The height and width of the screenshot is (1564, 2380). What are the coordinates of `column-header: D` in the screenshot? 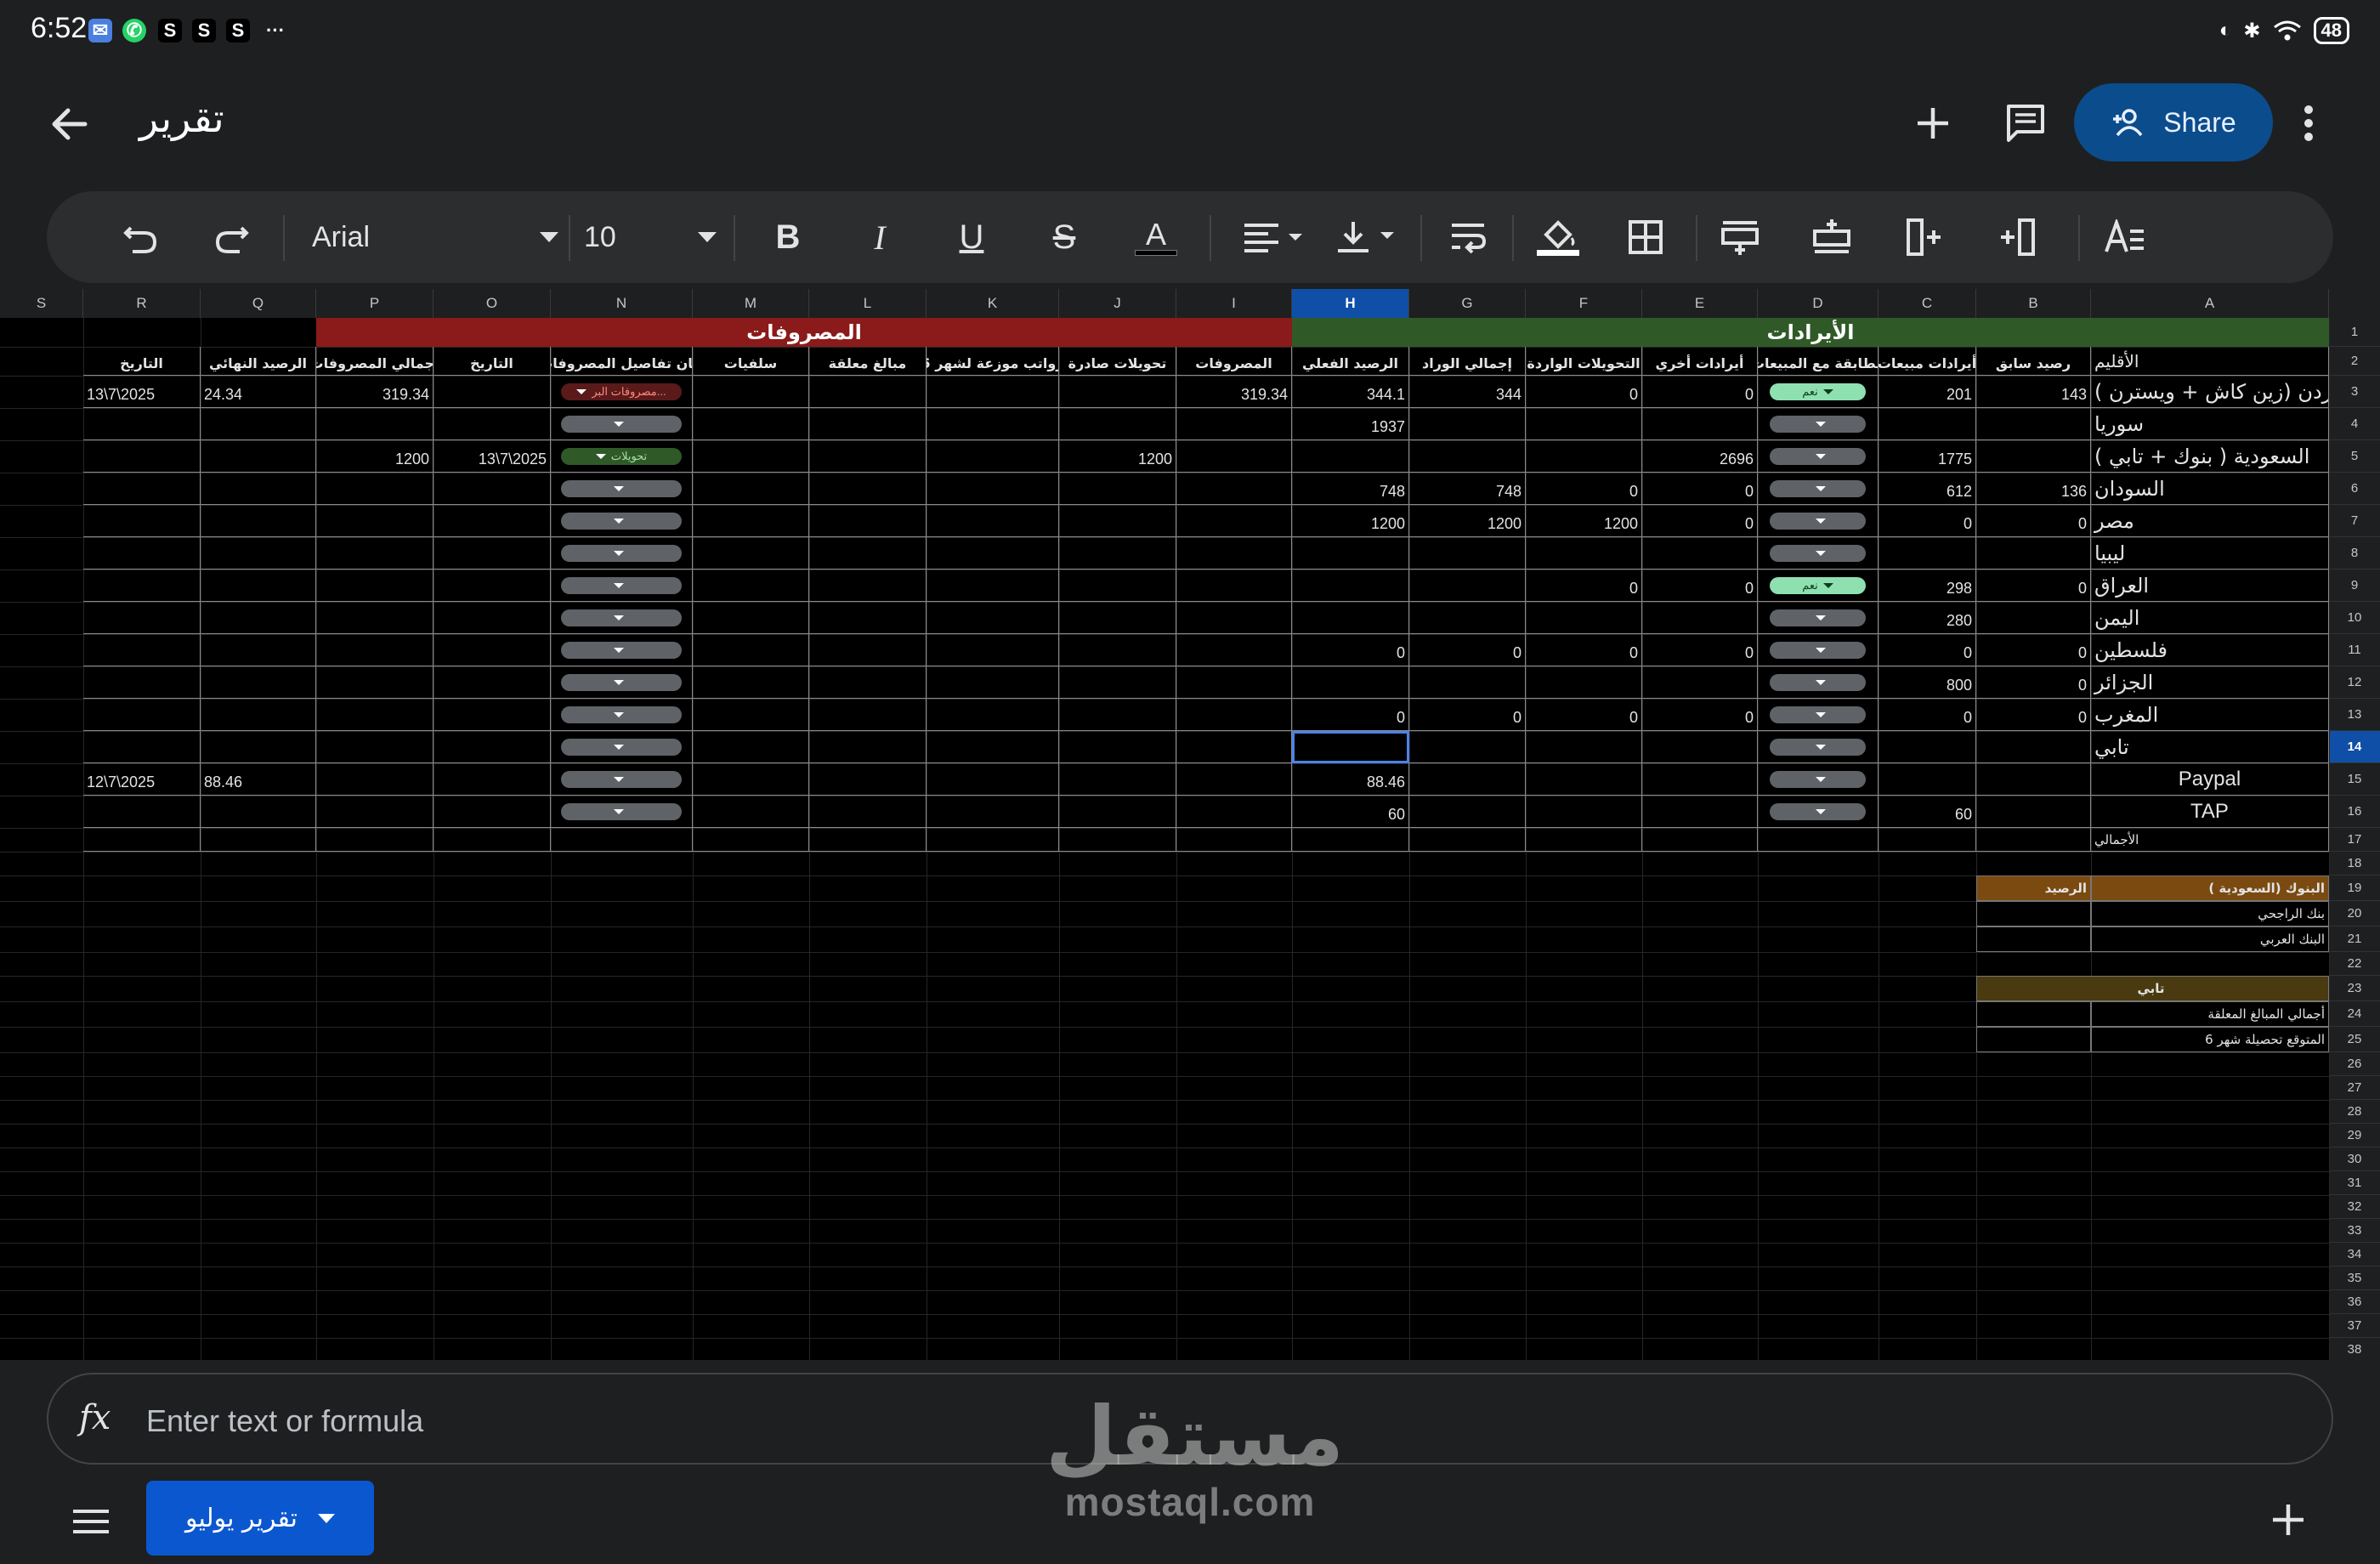 It's located at (1818, 303).